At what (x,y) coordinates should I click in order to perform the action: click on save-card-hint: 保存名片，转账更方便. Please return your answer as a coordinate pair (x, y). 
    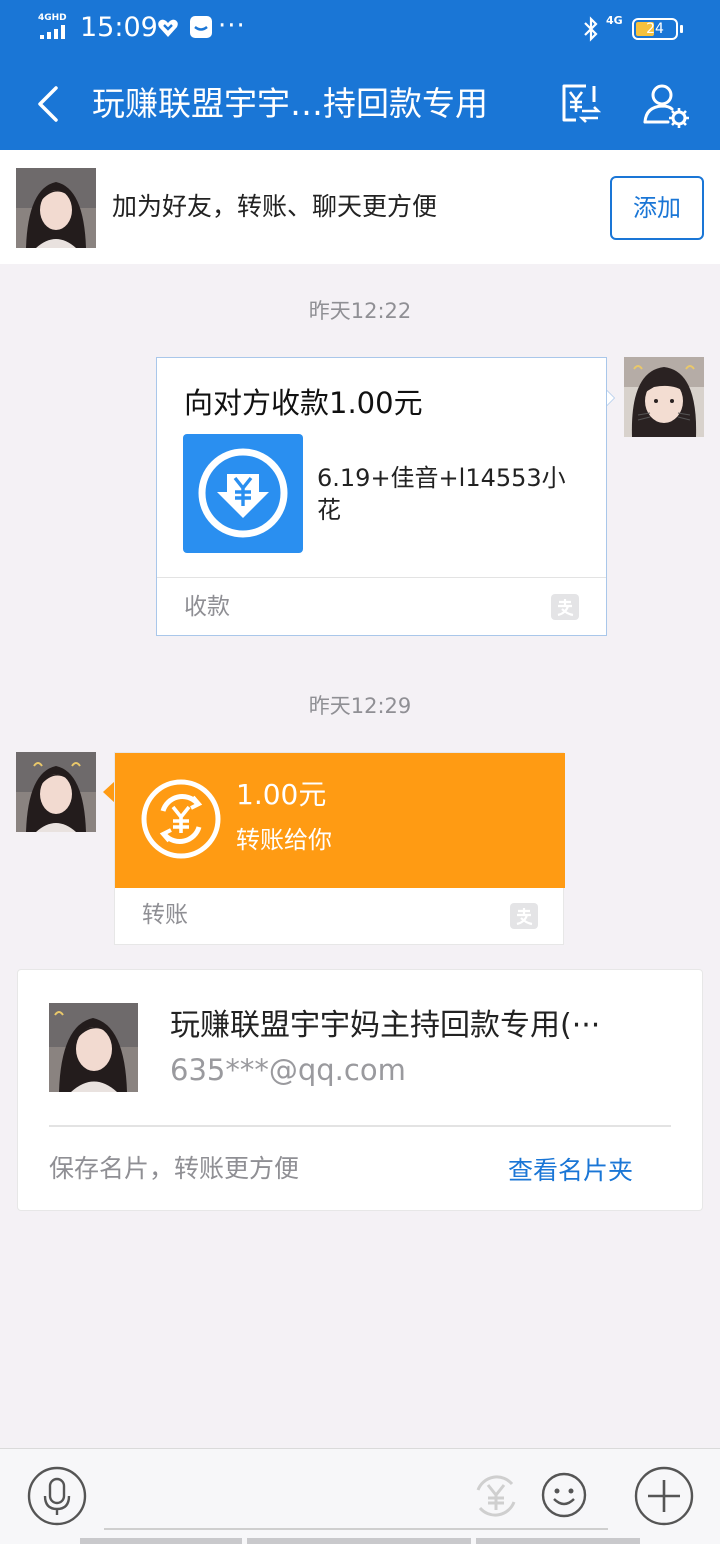
    Looking at the image, I should click on (174, 1168).